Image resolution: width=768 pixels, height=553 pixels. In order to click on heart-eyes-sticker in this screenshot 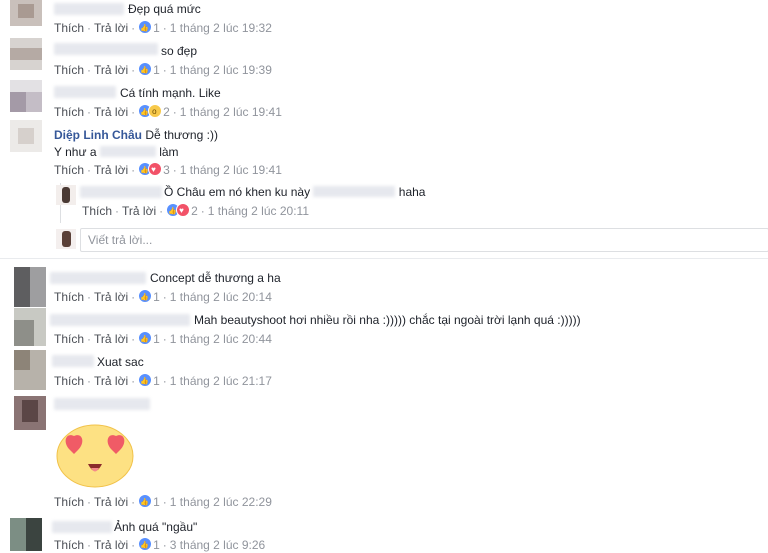, I will do `click(95, 456)`.